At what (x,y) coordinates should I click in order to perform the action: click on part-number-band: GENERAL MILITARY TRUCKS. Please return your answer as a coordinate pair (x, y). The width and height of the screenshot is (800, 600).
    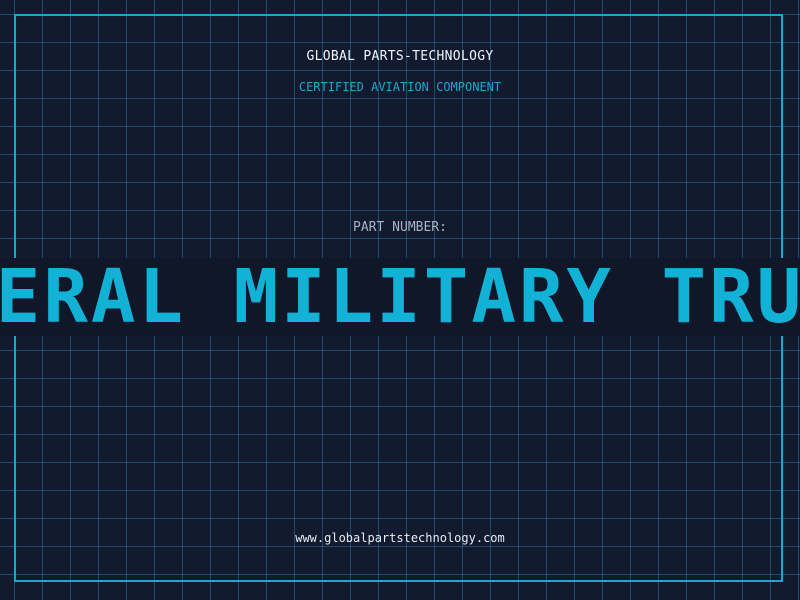
    Looking at the image, I should click on (400, 297).